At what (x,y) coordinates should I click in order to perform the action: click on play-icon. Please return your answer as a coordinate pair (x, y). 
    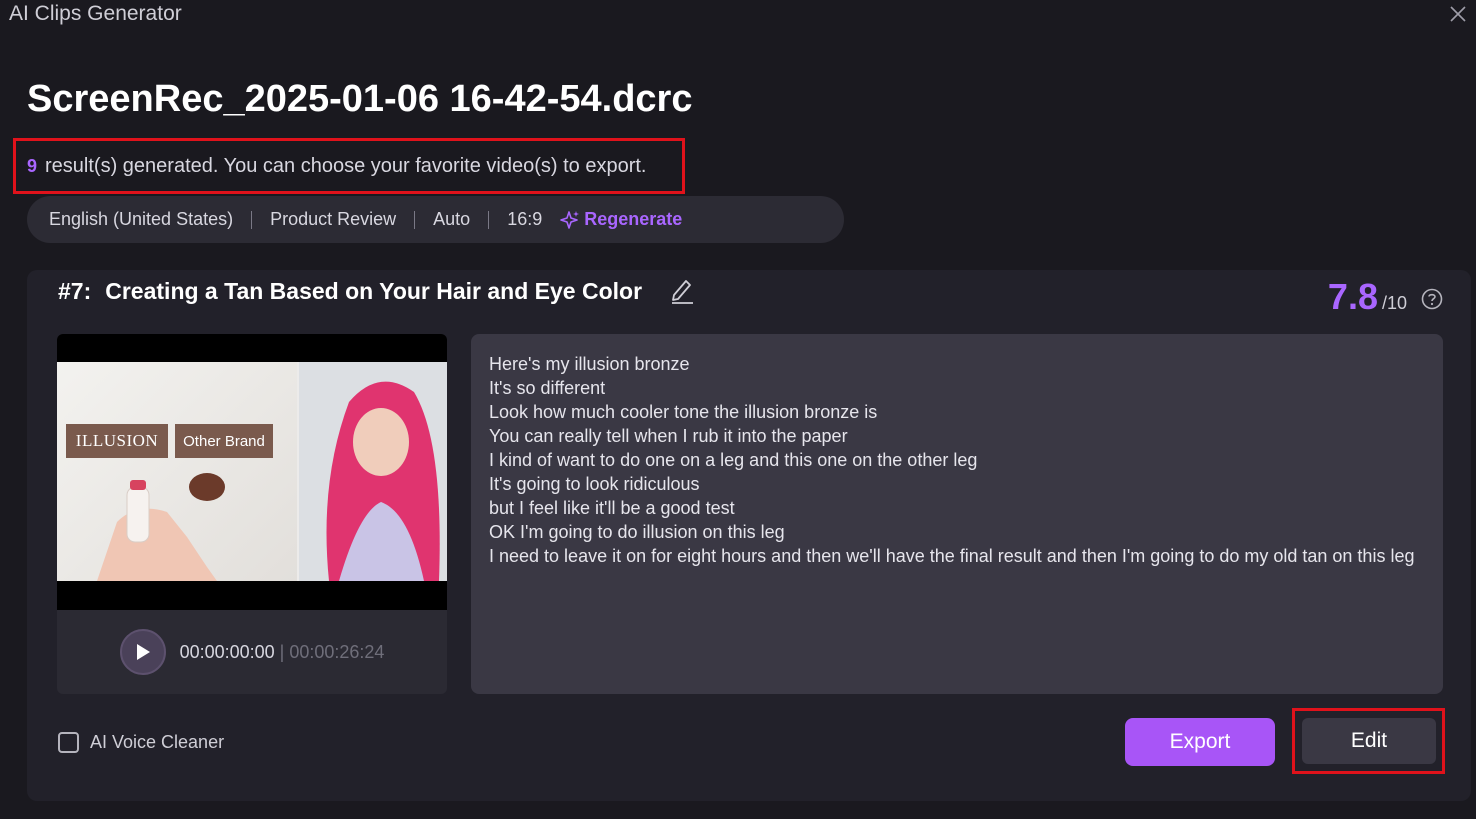
    Looking at the image, I should click on (143, 652).